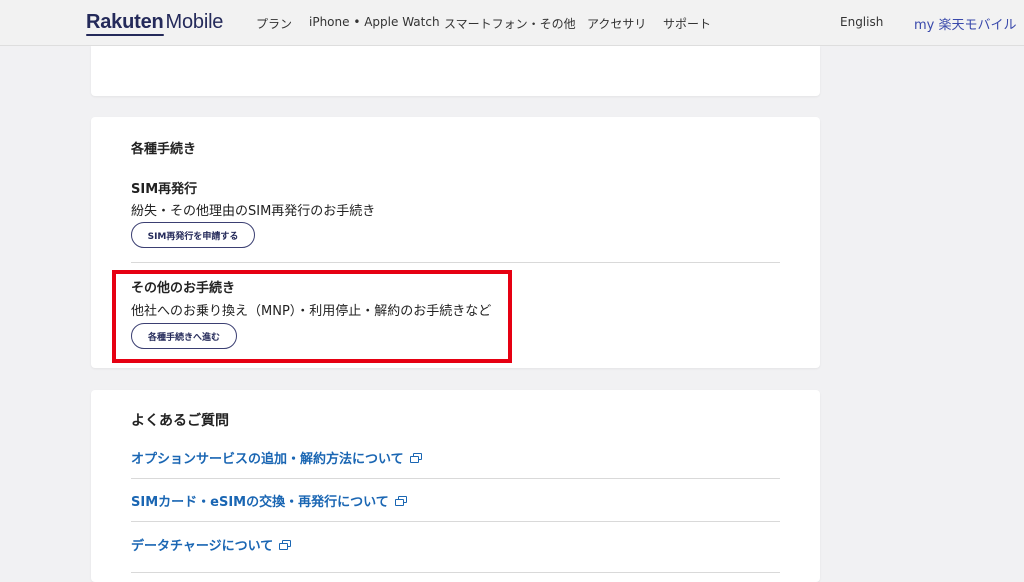 Image resolution: width=1024 pixels, height=582 pixels. I want to click on logo-sub: Mobile, so click(194, 22).